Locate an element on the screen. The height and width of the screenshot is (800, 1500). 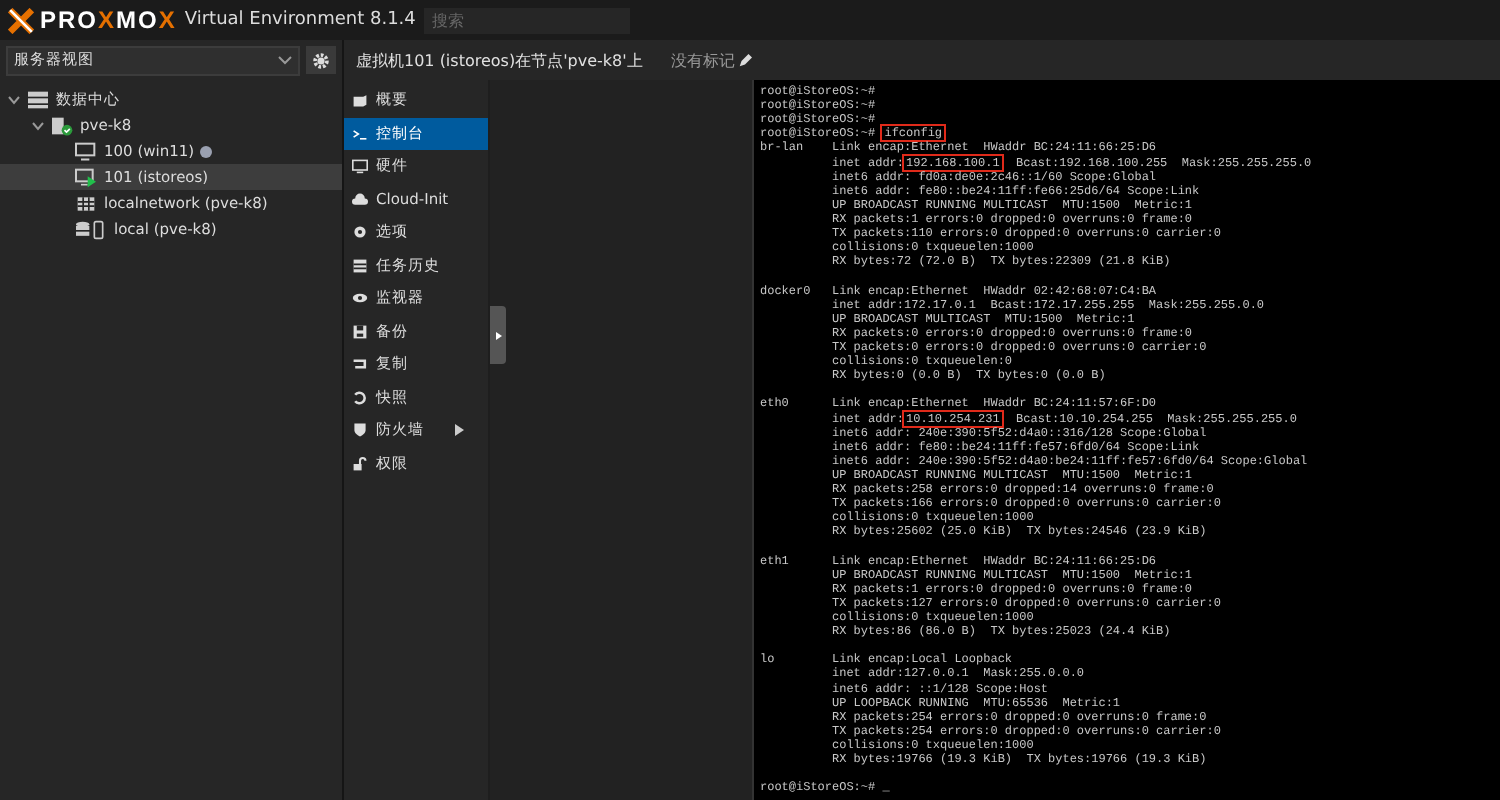
database-icon is located at coordinates (91, 229).